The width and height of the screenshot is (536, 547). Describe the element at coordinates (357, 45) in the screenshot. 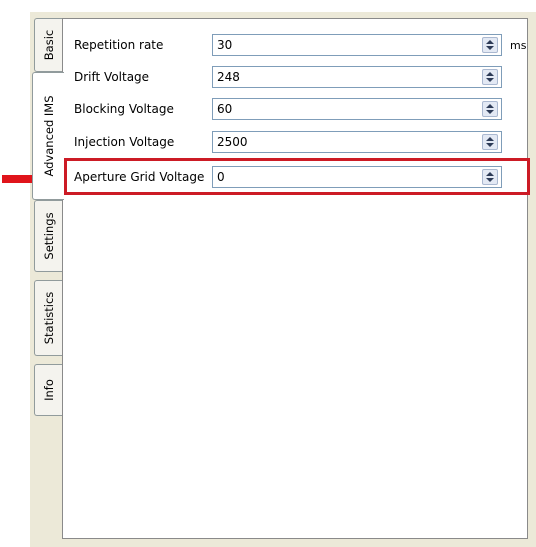

I see `repetition-rate-spinbox: 30` at that location.